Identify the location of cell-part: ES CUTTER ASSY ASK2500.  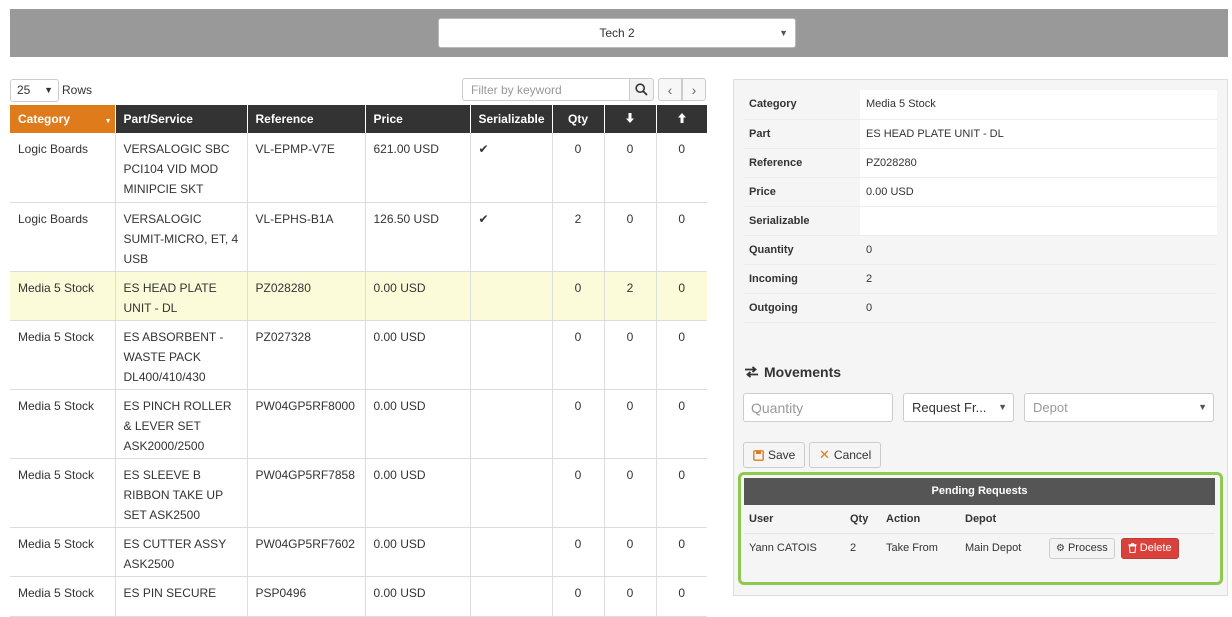
(181, 552).